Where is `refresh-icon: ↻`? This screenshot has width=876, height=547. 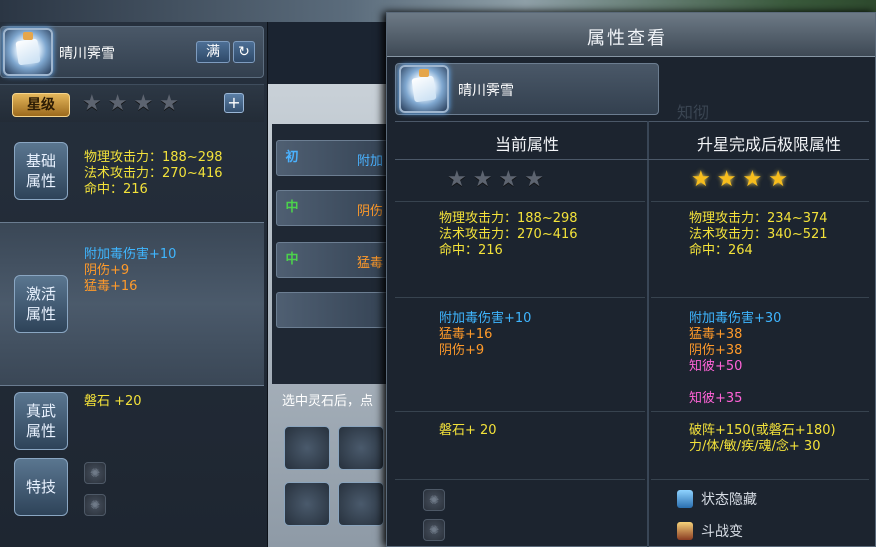
refresh-icon: ↻ is located at coordinates (244, 52).